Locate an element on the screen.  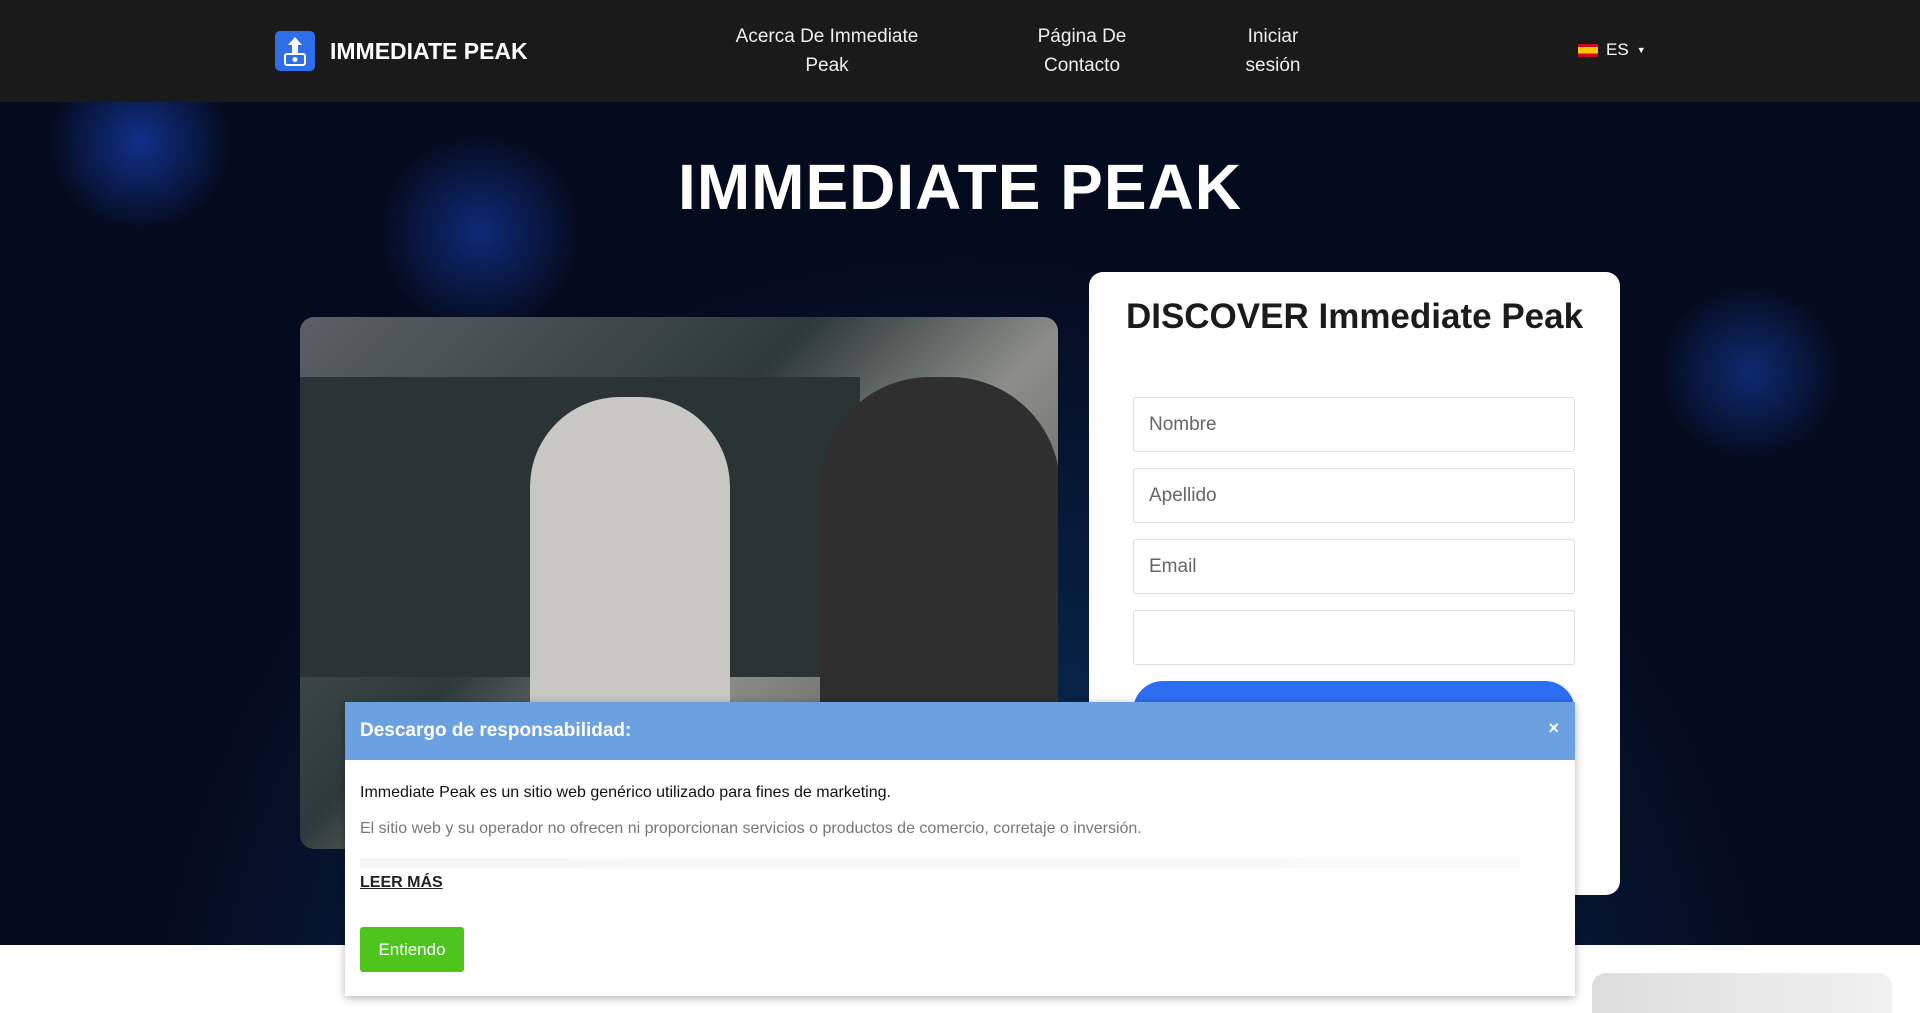
nav-contact: Página De Contacto is located at coordinates (1082, 51).